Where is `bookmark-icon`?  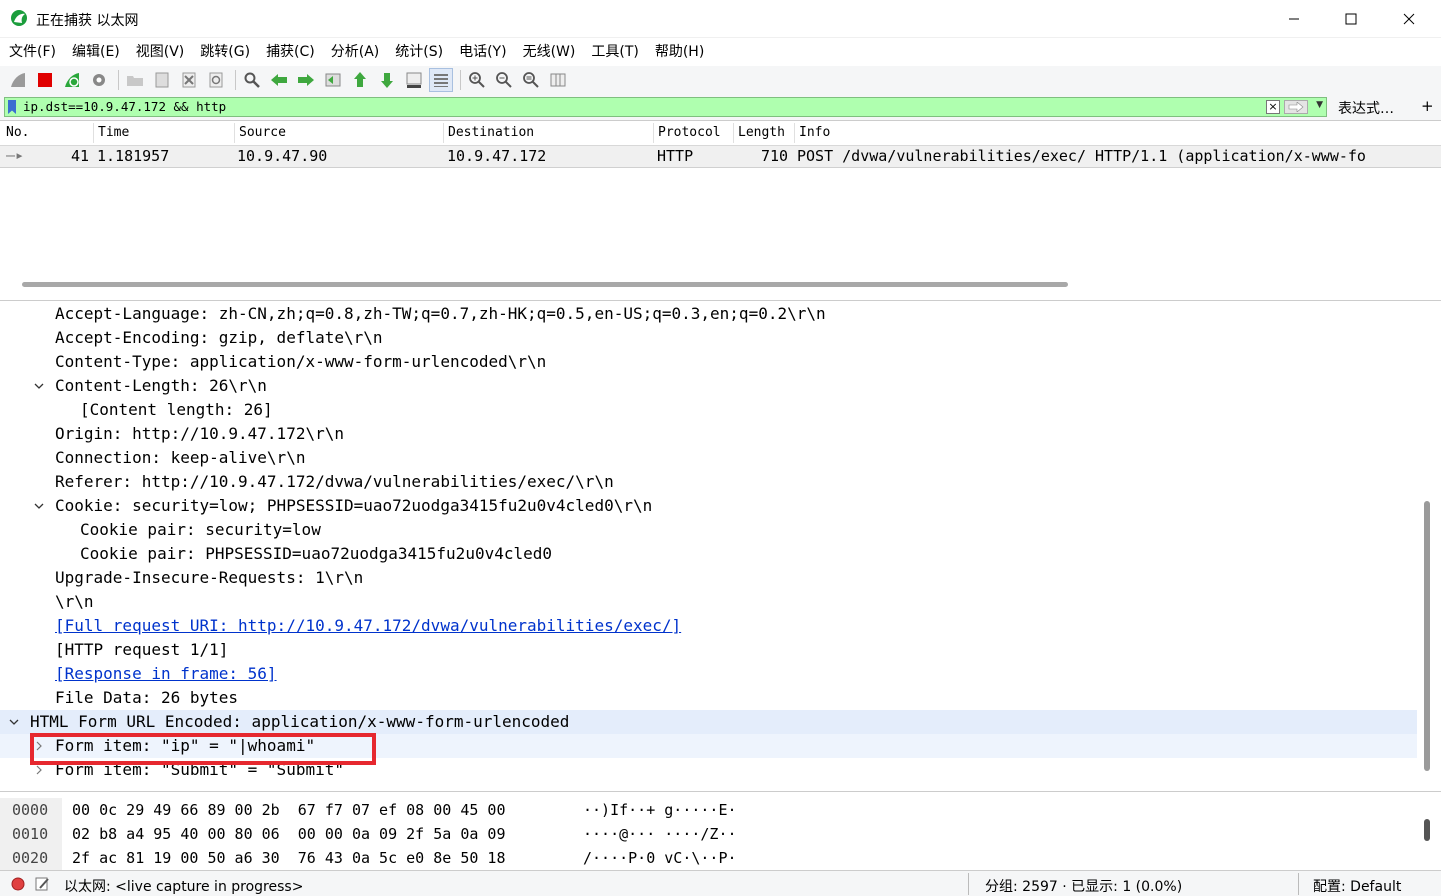 bookmark-icon is located at coordinates (12, 107).